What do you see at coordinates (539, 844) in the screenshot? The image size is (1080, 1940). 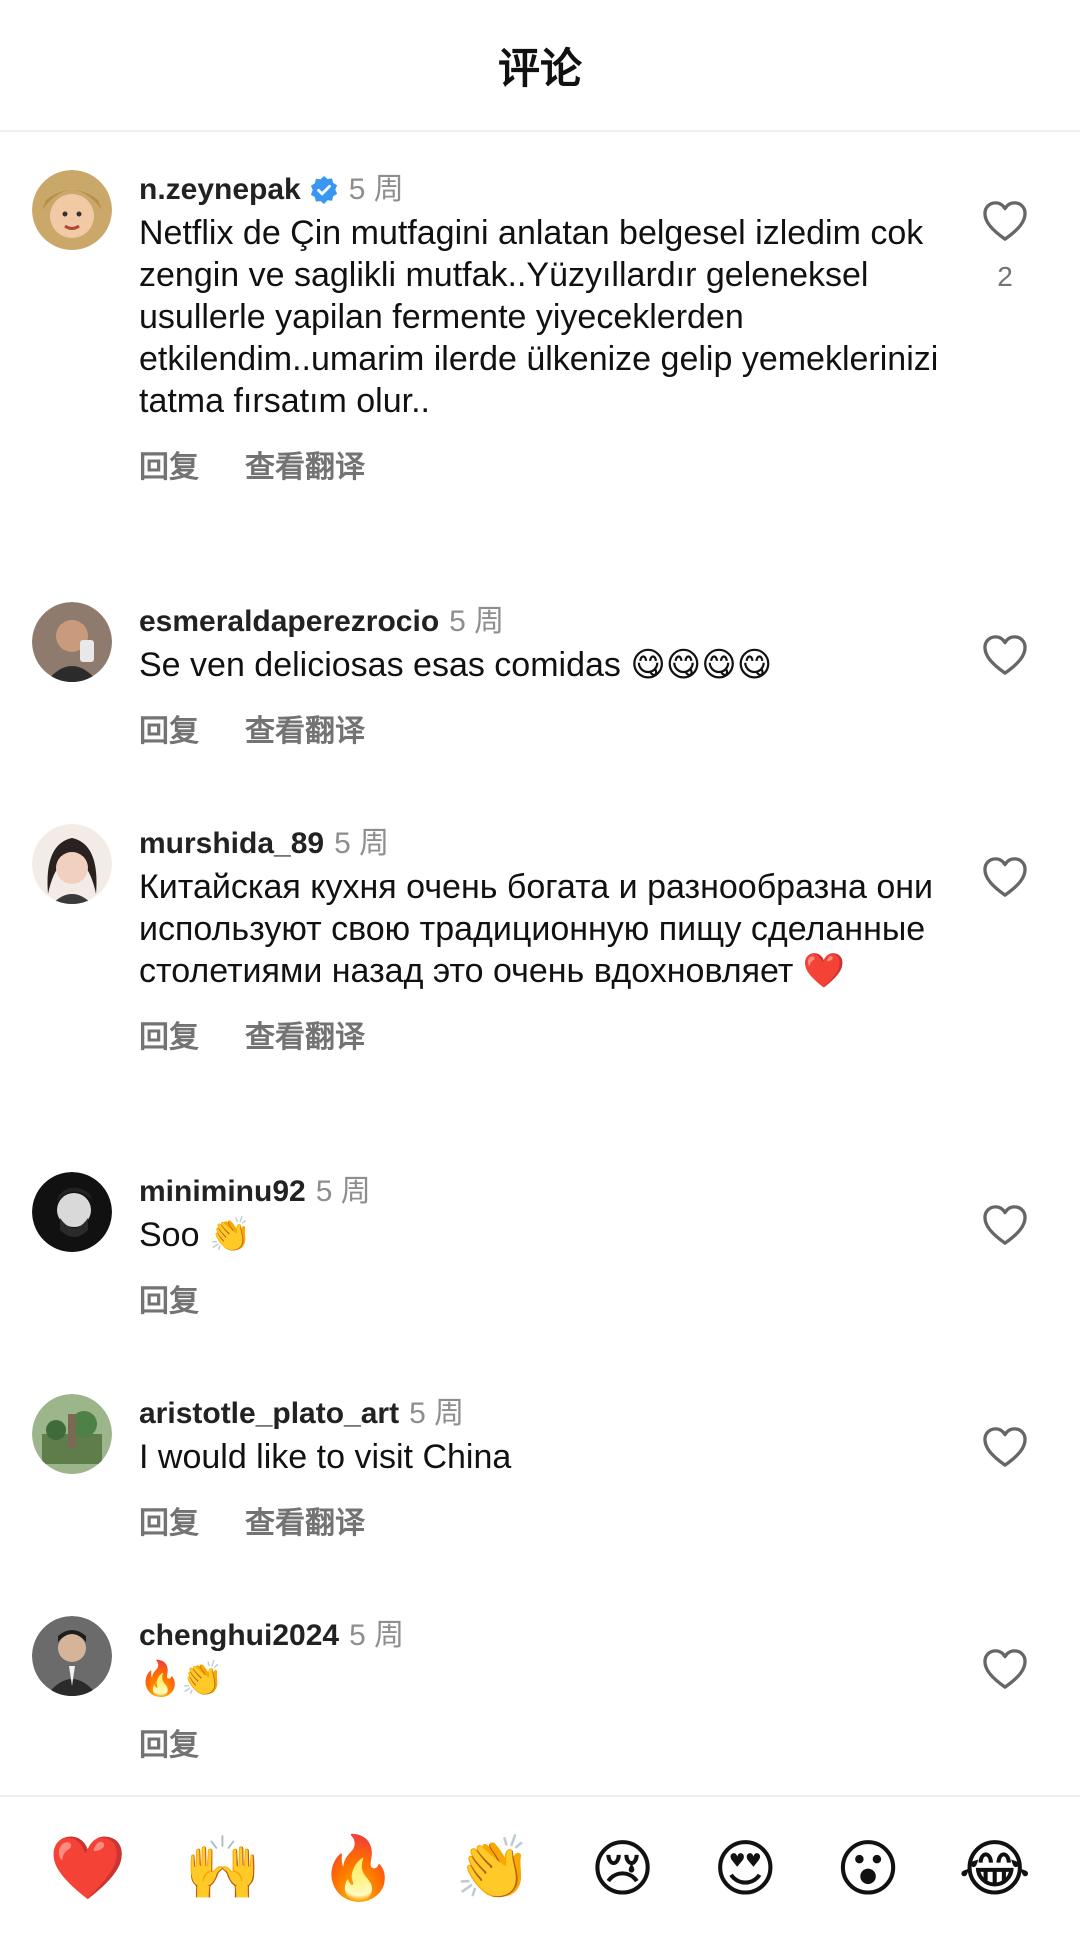 I see `comment-meta: murshida_89 5 周` at bounding box center [539, 844].